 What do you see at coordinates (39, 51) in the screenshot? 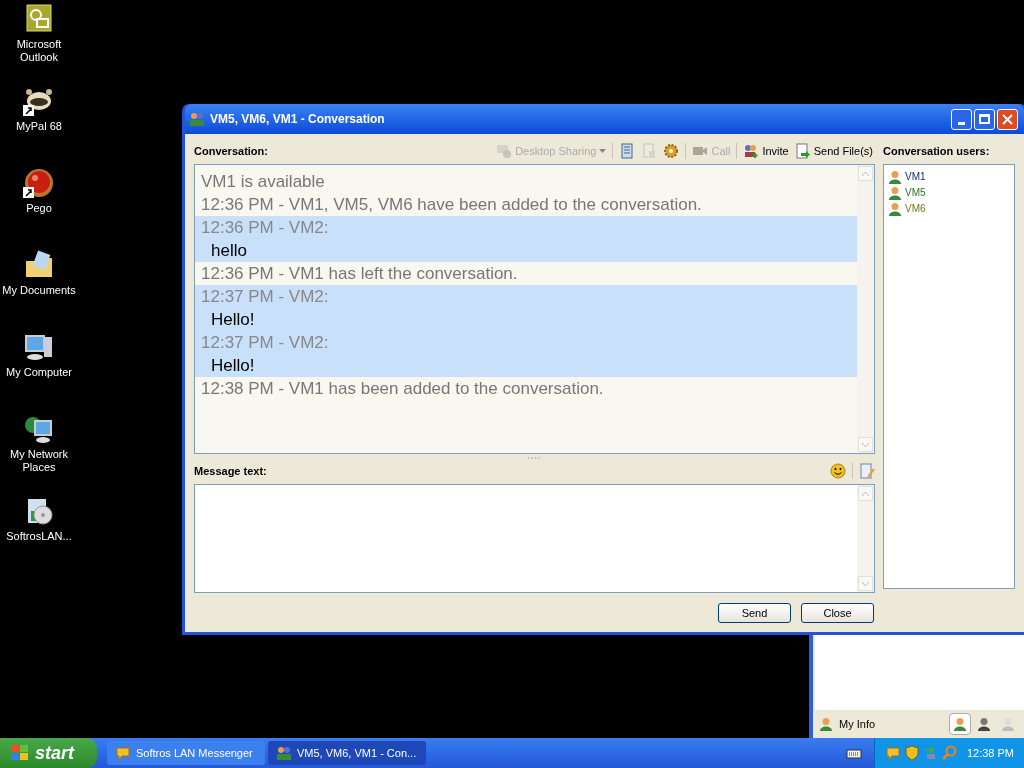
I see `desktop-icon-label: Microsoft Outlook` at bounding box center [39, 51].